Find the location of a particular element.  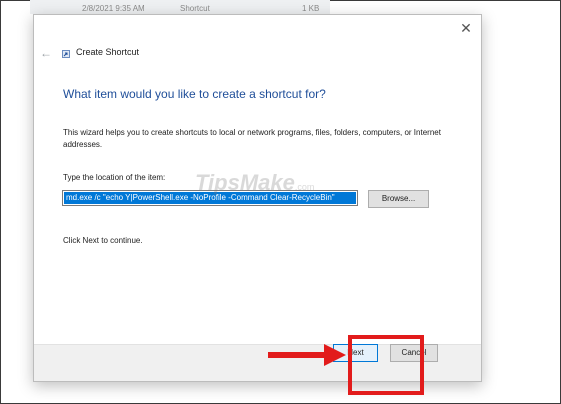

file-type: Shortcut is located at coordinates (195, 8).